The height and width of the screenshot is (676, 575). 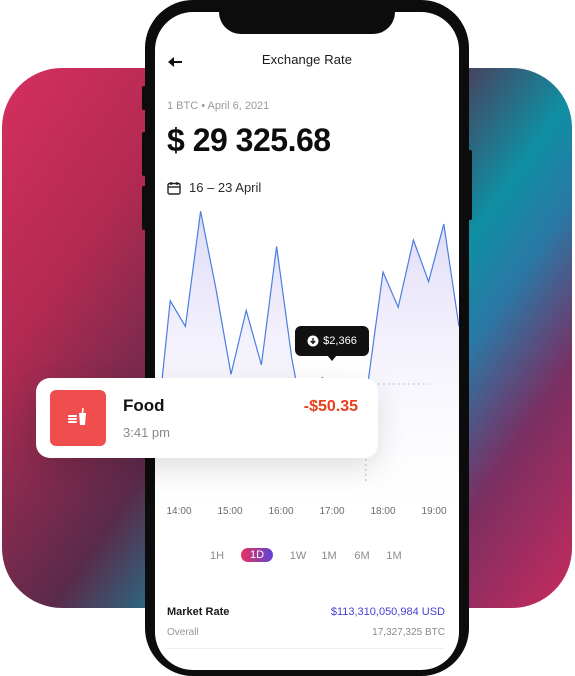 I want to click on divider, so click(x=306, y=648).